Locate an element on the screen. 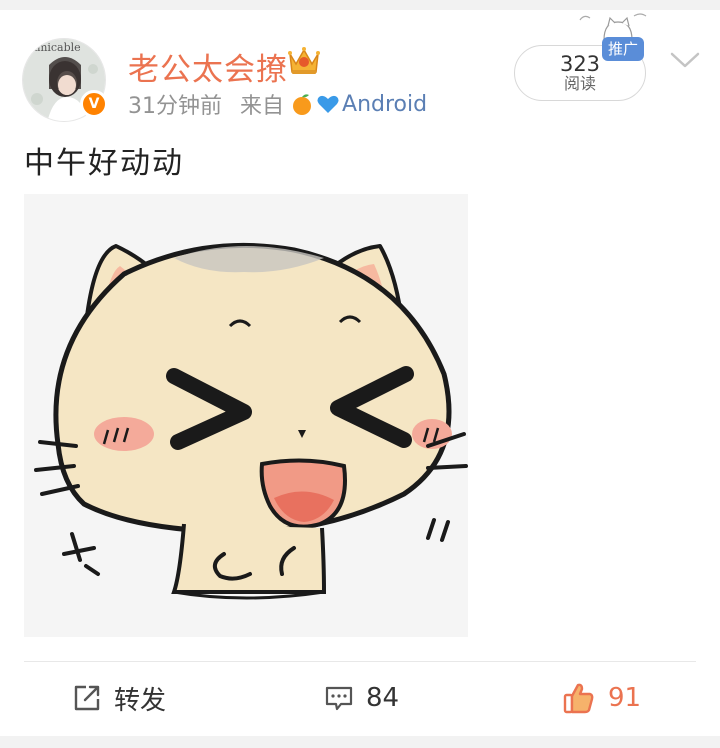  repost-label: 转发 is located at coordinates (140, 700).